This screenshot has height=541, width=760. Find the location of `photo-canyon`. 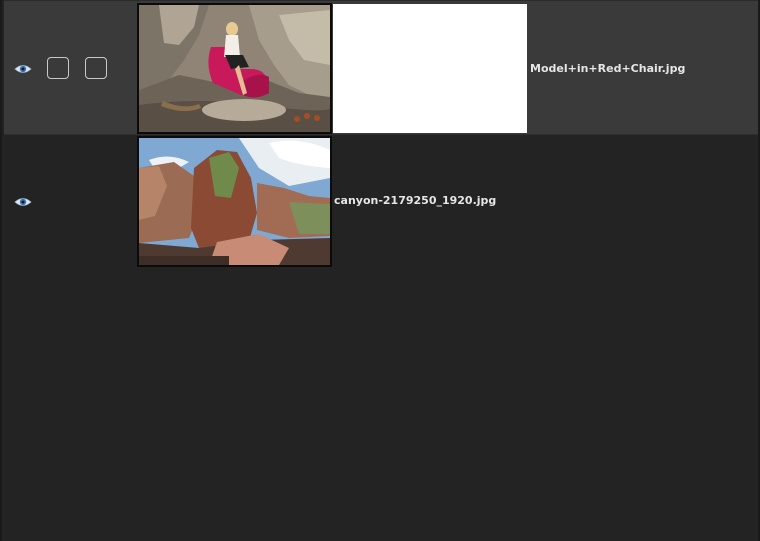

photo-canyon is located at coordinates (234, 201).